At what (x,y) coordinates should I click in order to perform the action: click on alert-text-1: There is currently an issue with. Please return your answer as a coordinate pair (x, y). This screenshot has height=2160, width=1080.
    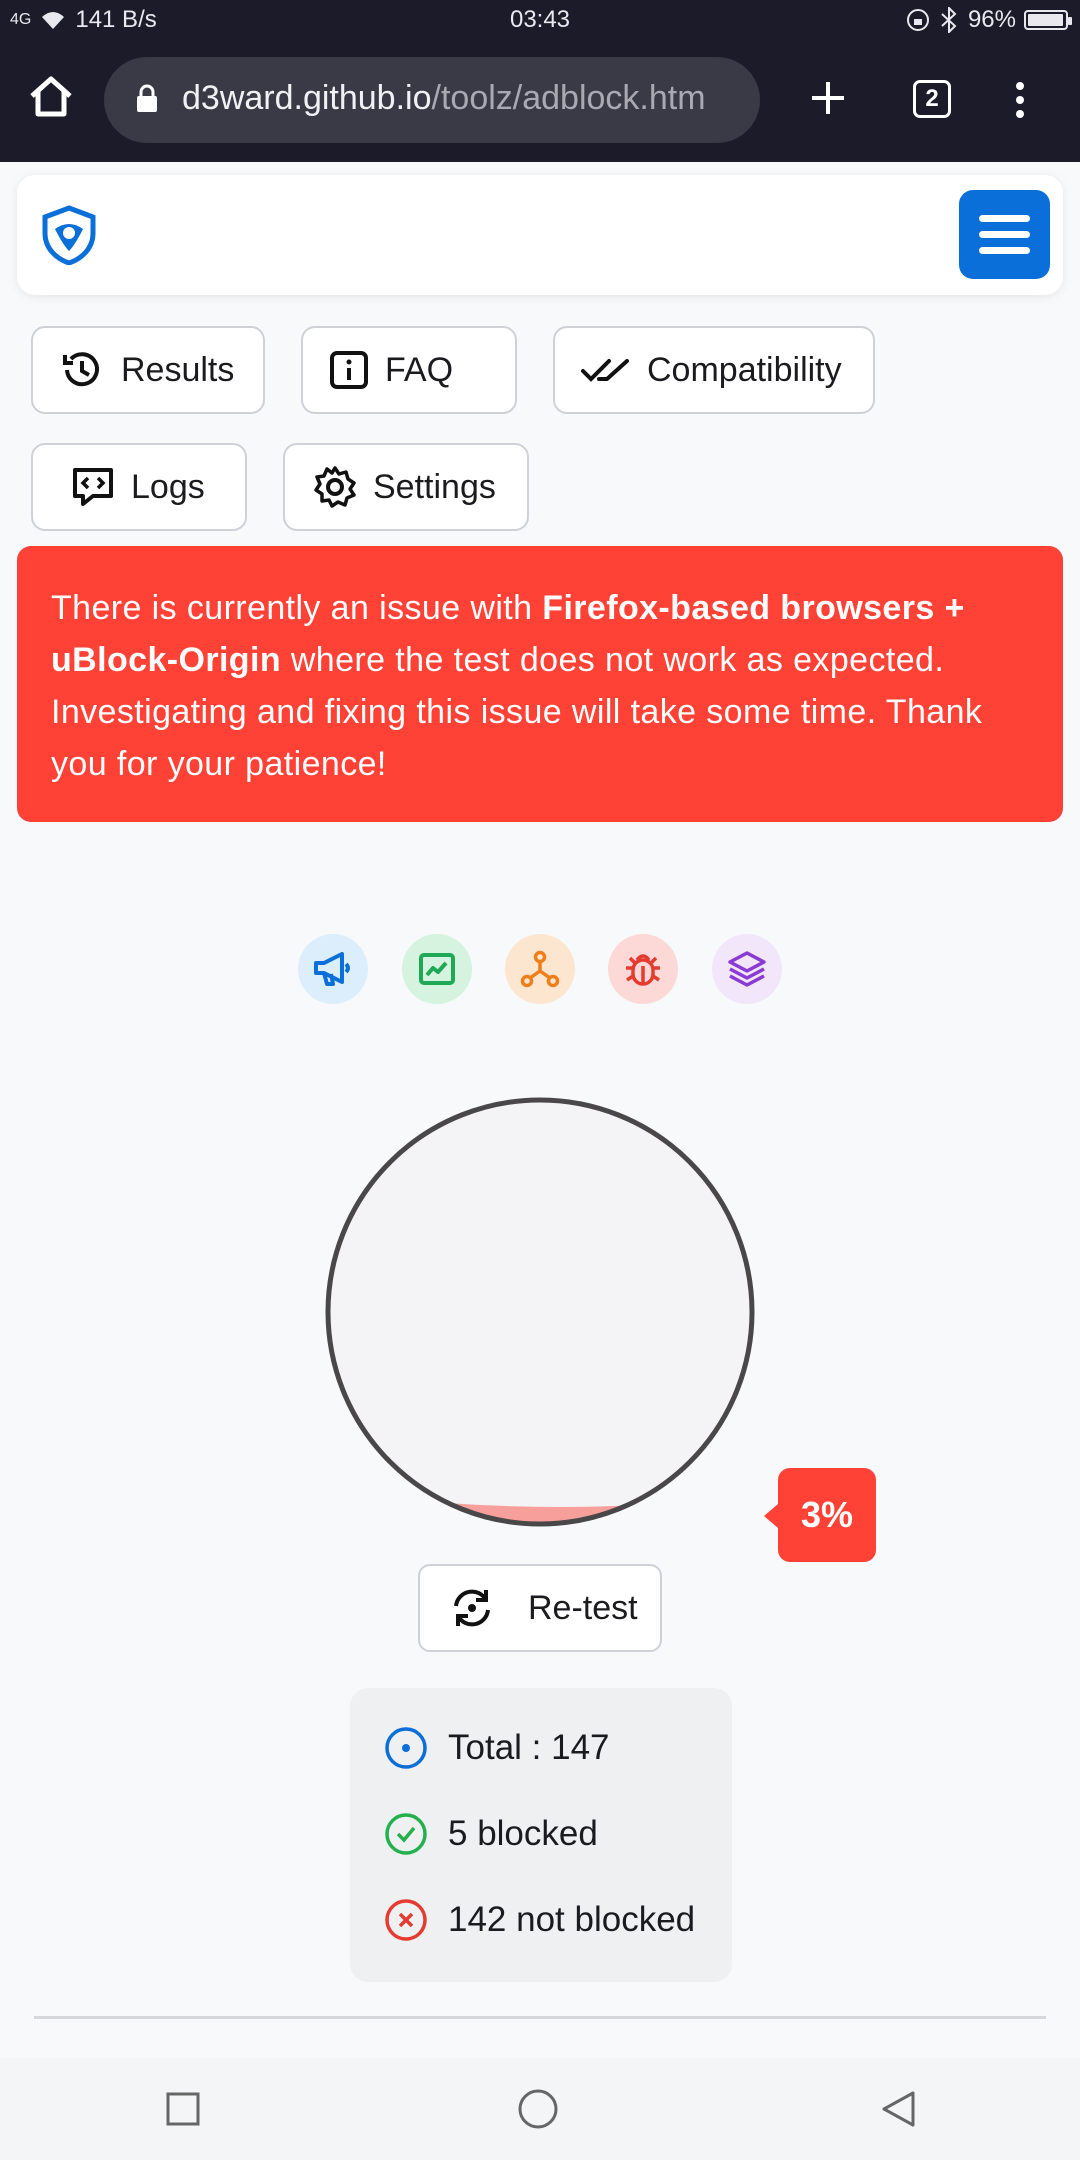
    Looking at the image, I should click on (297, 608).